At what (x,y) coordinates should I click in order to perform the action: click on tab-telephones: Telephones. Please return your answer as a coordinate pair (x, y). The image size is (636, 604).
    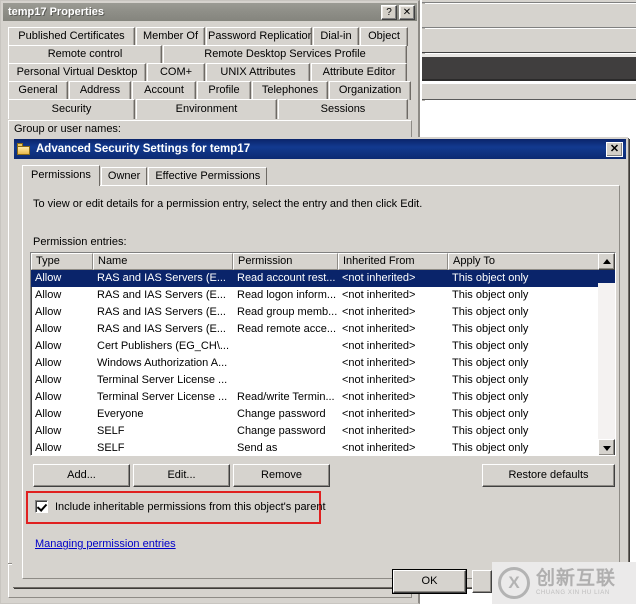
    Looking at the image, I should click on (290, 90).